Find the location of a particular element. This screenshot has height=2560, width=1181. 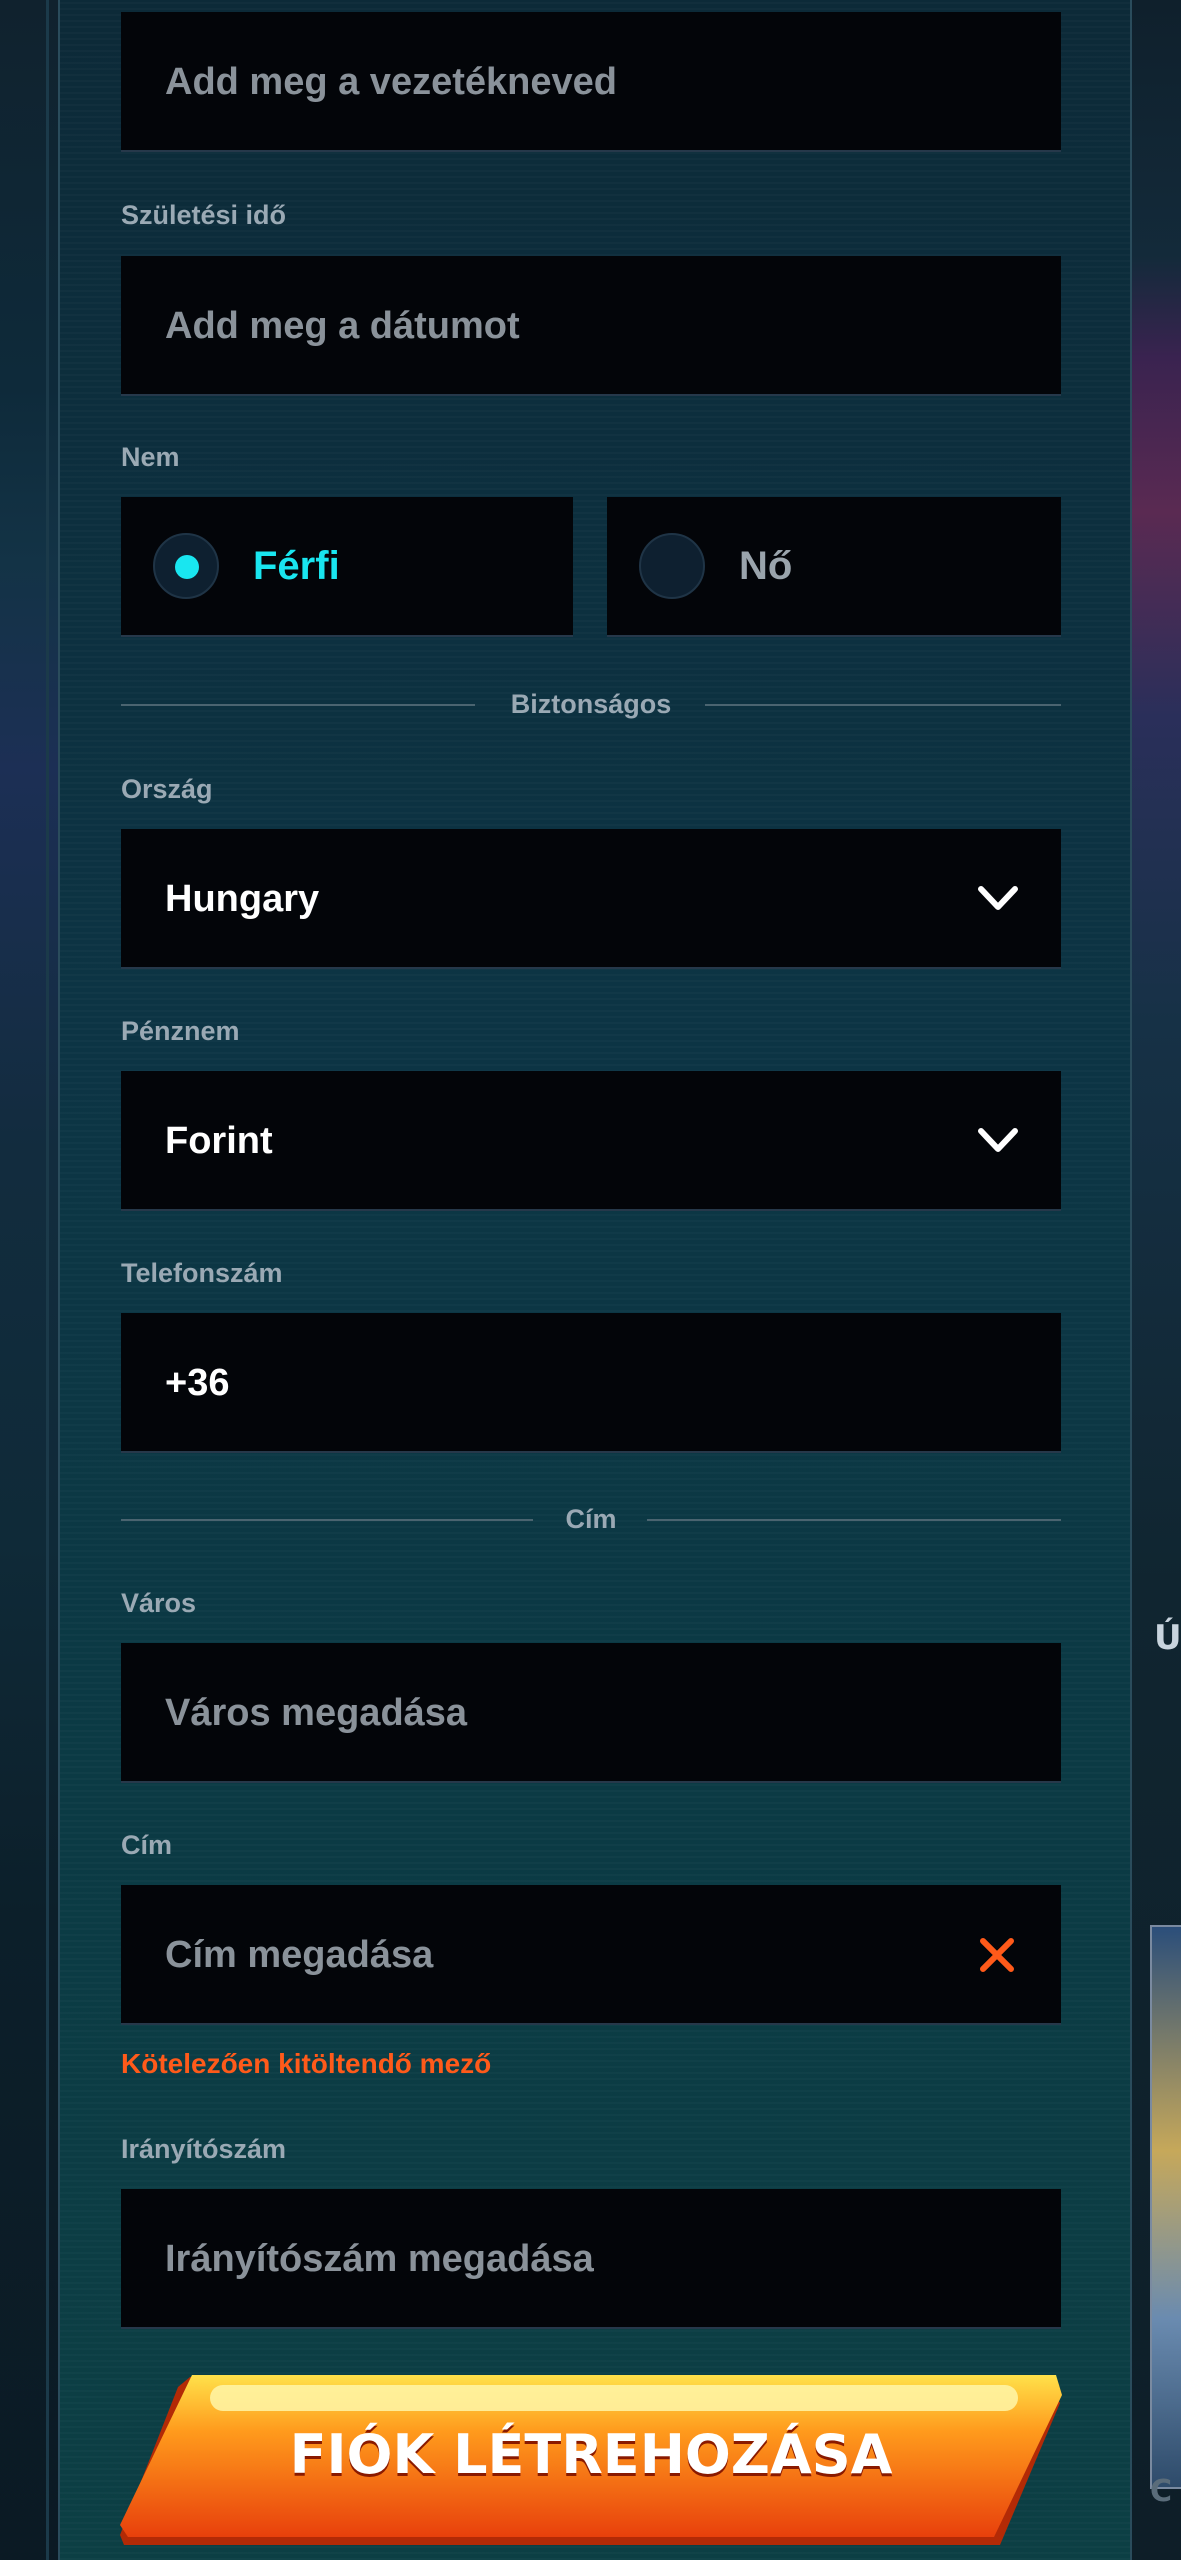

gender-male-label: Férfi is located at coordinates (296, 566).